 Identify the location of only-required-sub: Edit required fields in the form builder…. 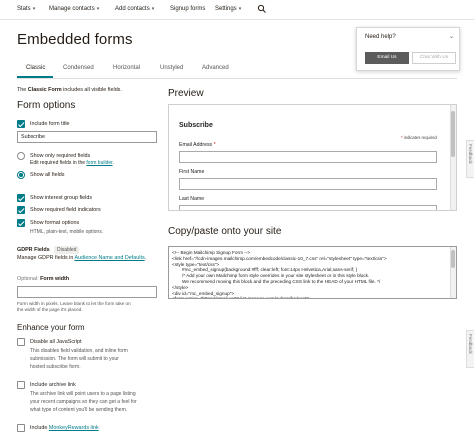
(72, 163).